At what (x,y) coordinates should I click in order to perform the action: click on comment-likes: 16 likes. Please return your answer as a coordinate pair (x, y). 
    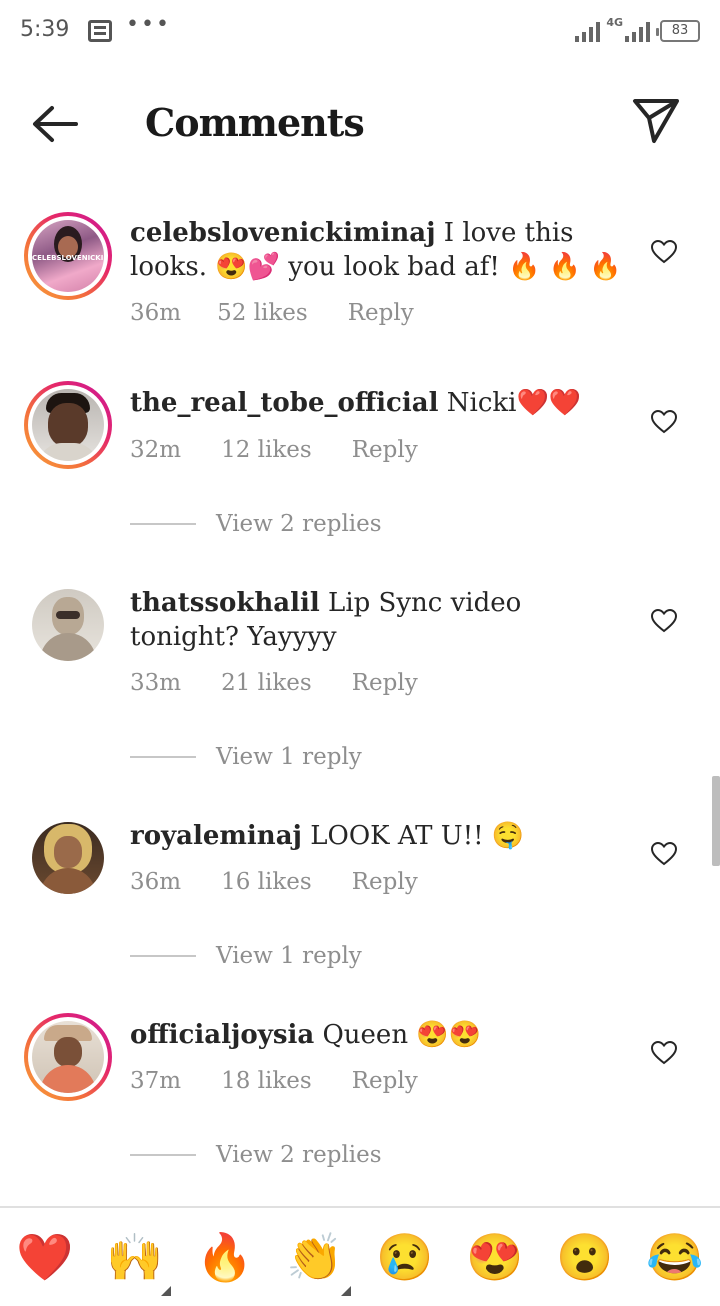
    Looking at the image, I should click on (266, 882).